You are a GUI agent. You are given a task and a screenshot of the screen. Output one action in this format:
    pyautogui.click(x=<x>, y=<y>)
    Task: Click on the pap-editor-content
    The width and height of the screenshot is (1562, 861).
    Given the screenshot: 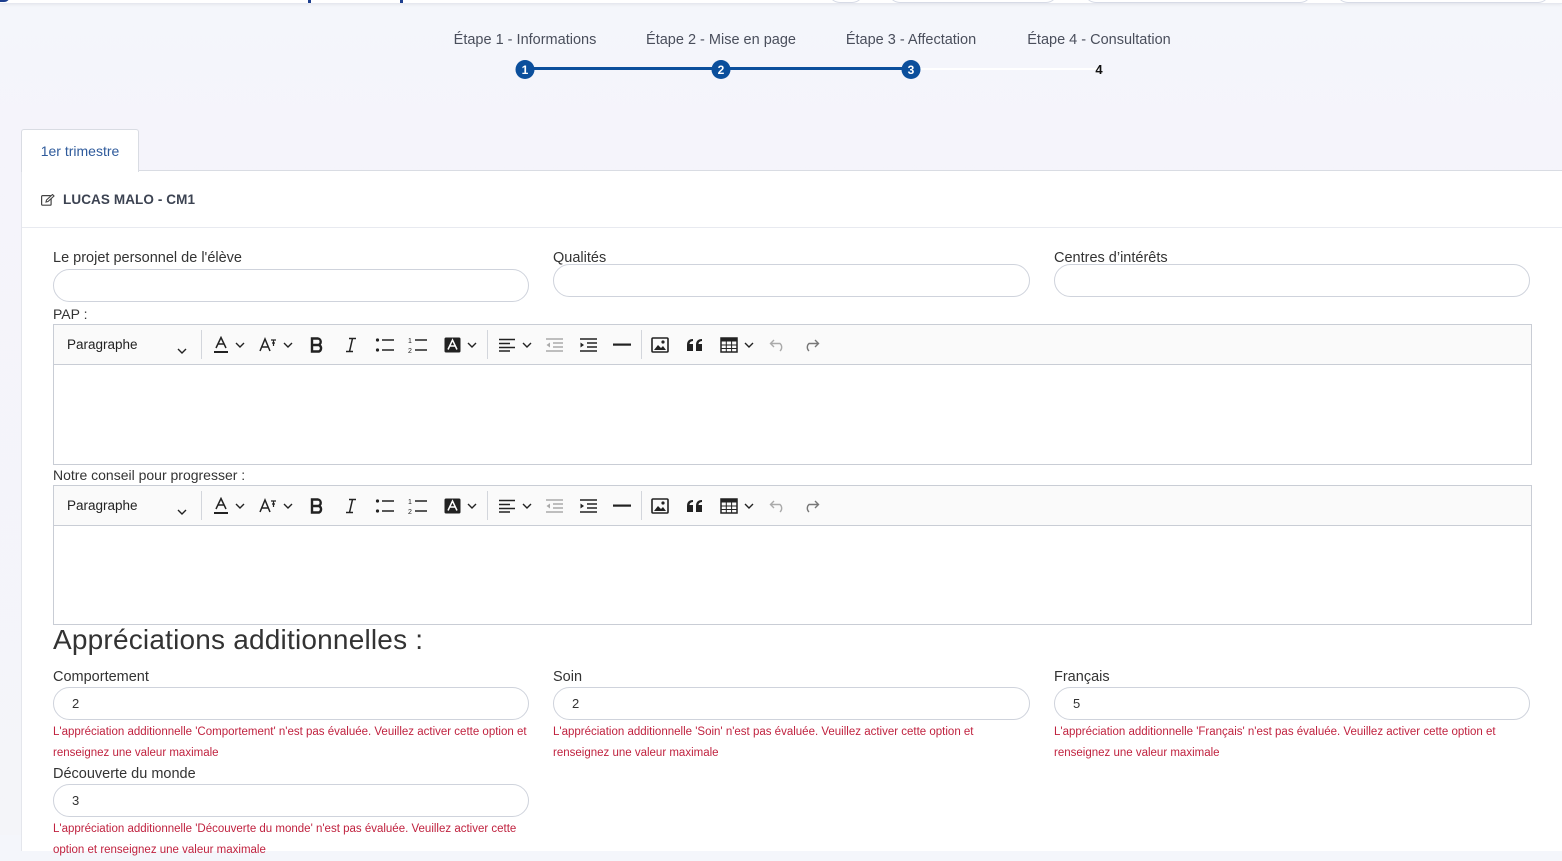 What is the action you would take?
    pyautogui.click(x=792, y=414)
    